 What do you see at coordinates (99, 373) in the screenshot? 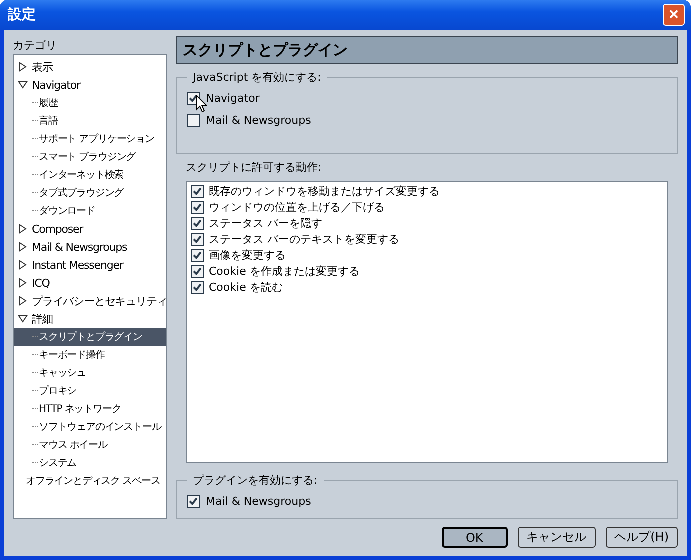
I see `tree-item: キャッシュ` at bounding box center [99, 373].